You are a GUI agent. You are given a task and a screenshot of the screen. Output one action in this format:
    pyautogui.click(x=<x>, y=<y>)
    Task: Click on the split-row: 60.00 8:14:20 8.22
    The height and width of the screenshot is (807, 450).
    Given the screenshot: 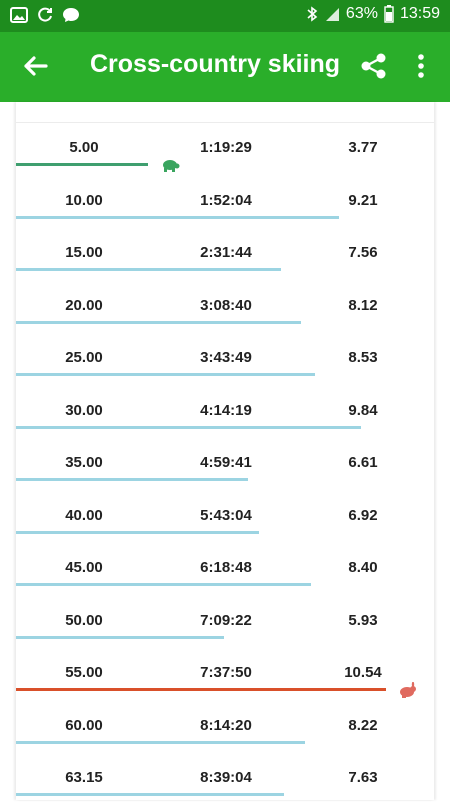 What is the action you would take?
    pyautogui.click(x=225, y=728)
    